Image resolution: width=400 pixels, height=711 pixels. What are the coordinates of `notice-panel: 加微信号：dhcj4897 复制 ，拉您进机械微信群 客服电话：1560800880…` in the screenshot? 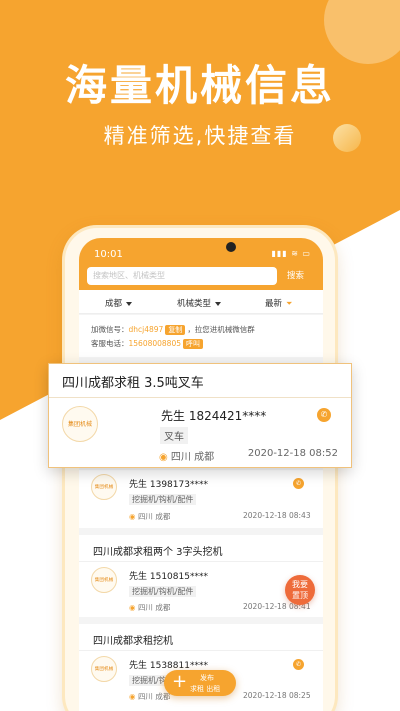 It's located at (201, 336).